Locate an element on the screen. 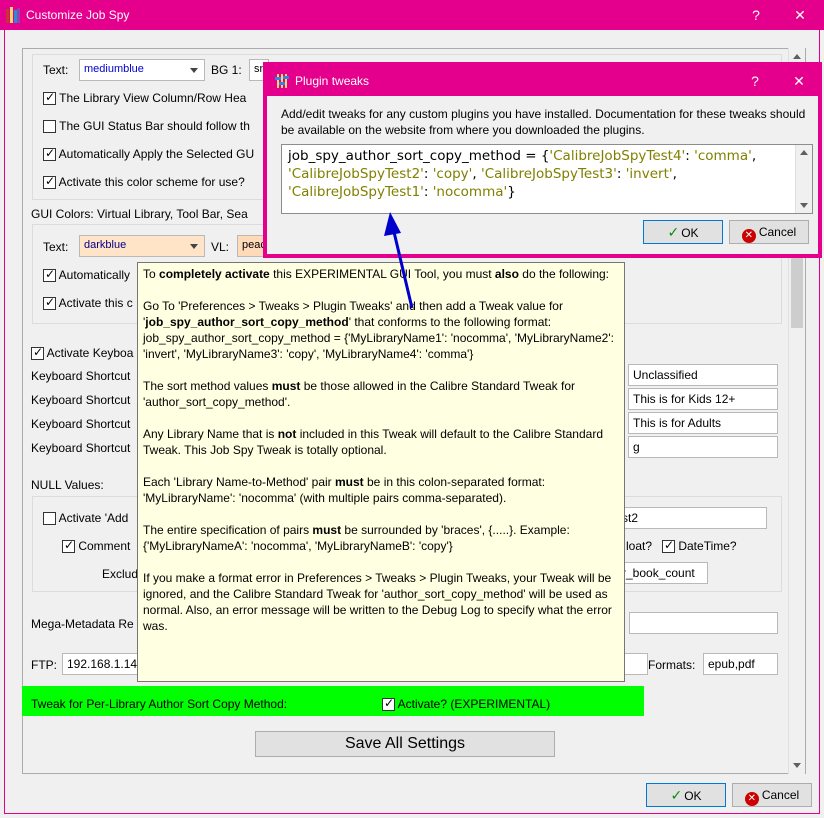 Image resolution: width=824 pixels, height=818 pixels. experimental-activate-row: Activate? (EXPERIMENTAL) is located at coordinates (466, 704).